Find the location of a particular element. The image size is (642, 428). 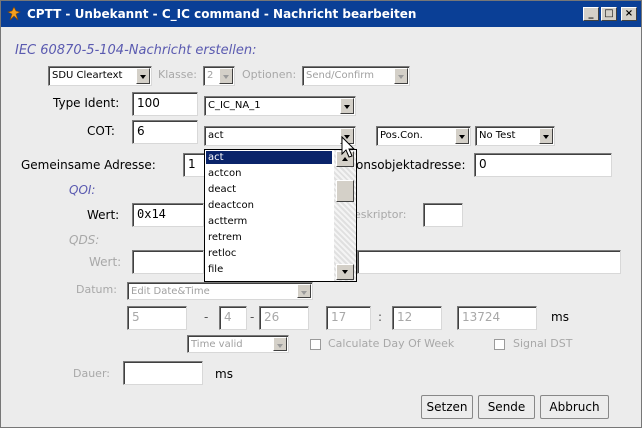

mouse-cursor-icon is located at coordinates (348, 147).